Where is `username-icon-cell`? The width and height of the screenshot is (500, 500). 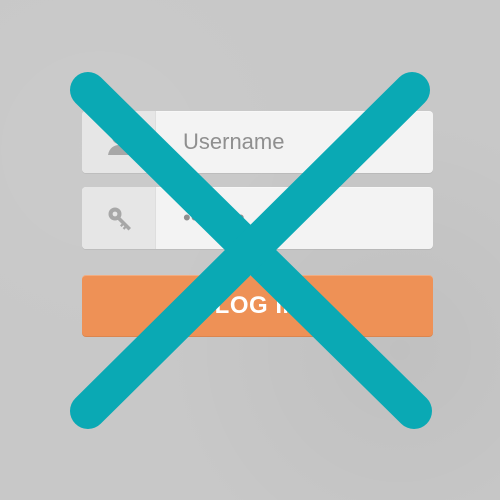
username-icon-cell is located at coordinates (119, 142).